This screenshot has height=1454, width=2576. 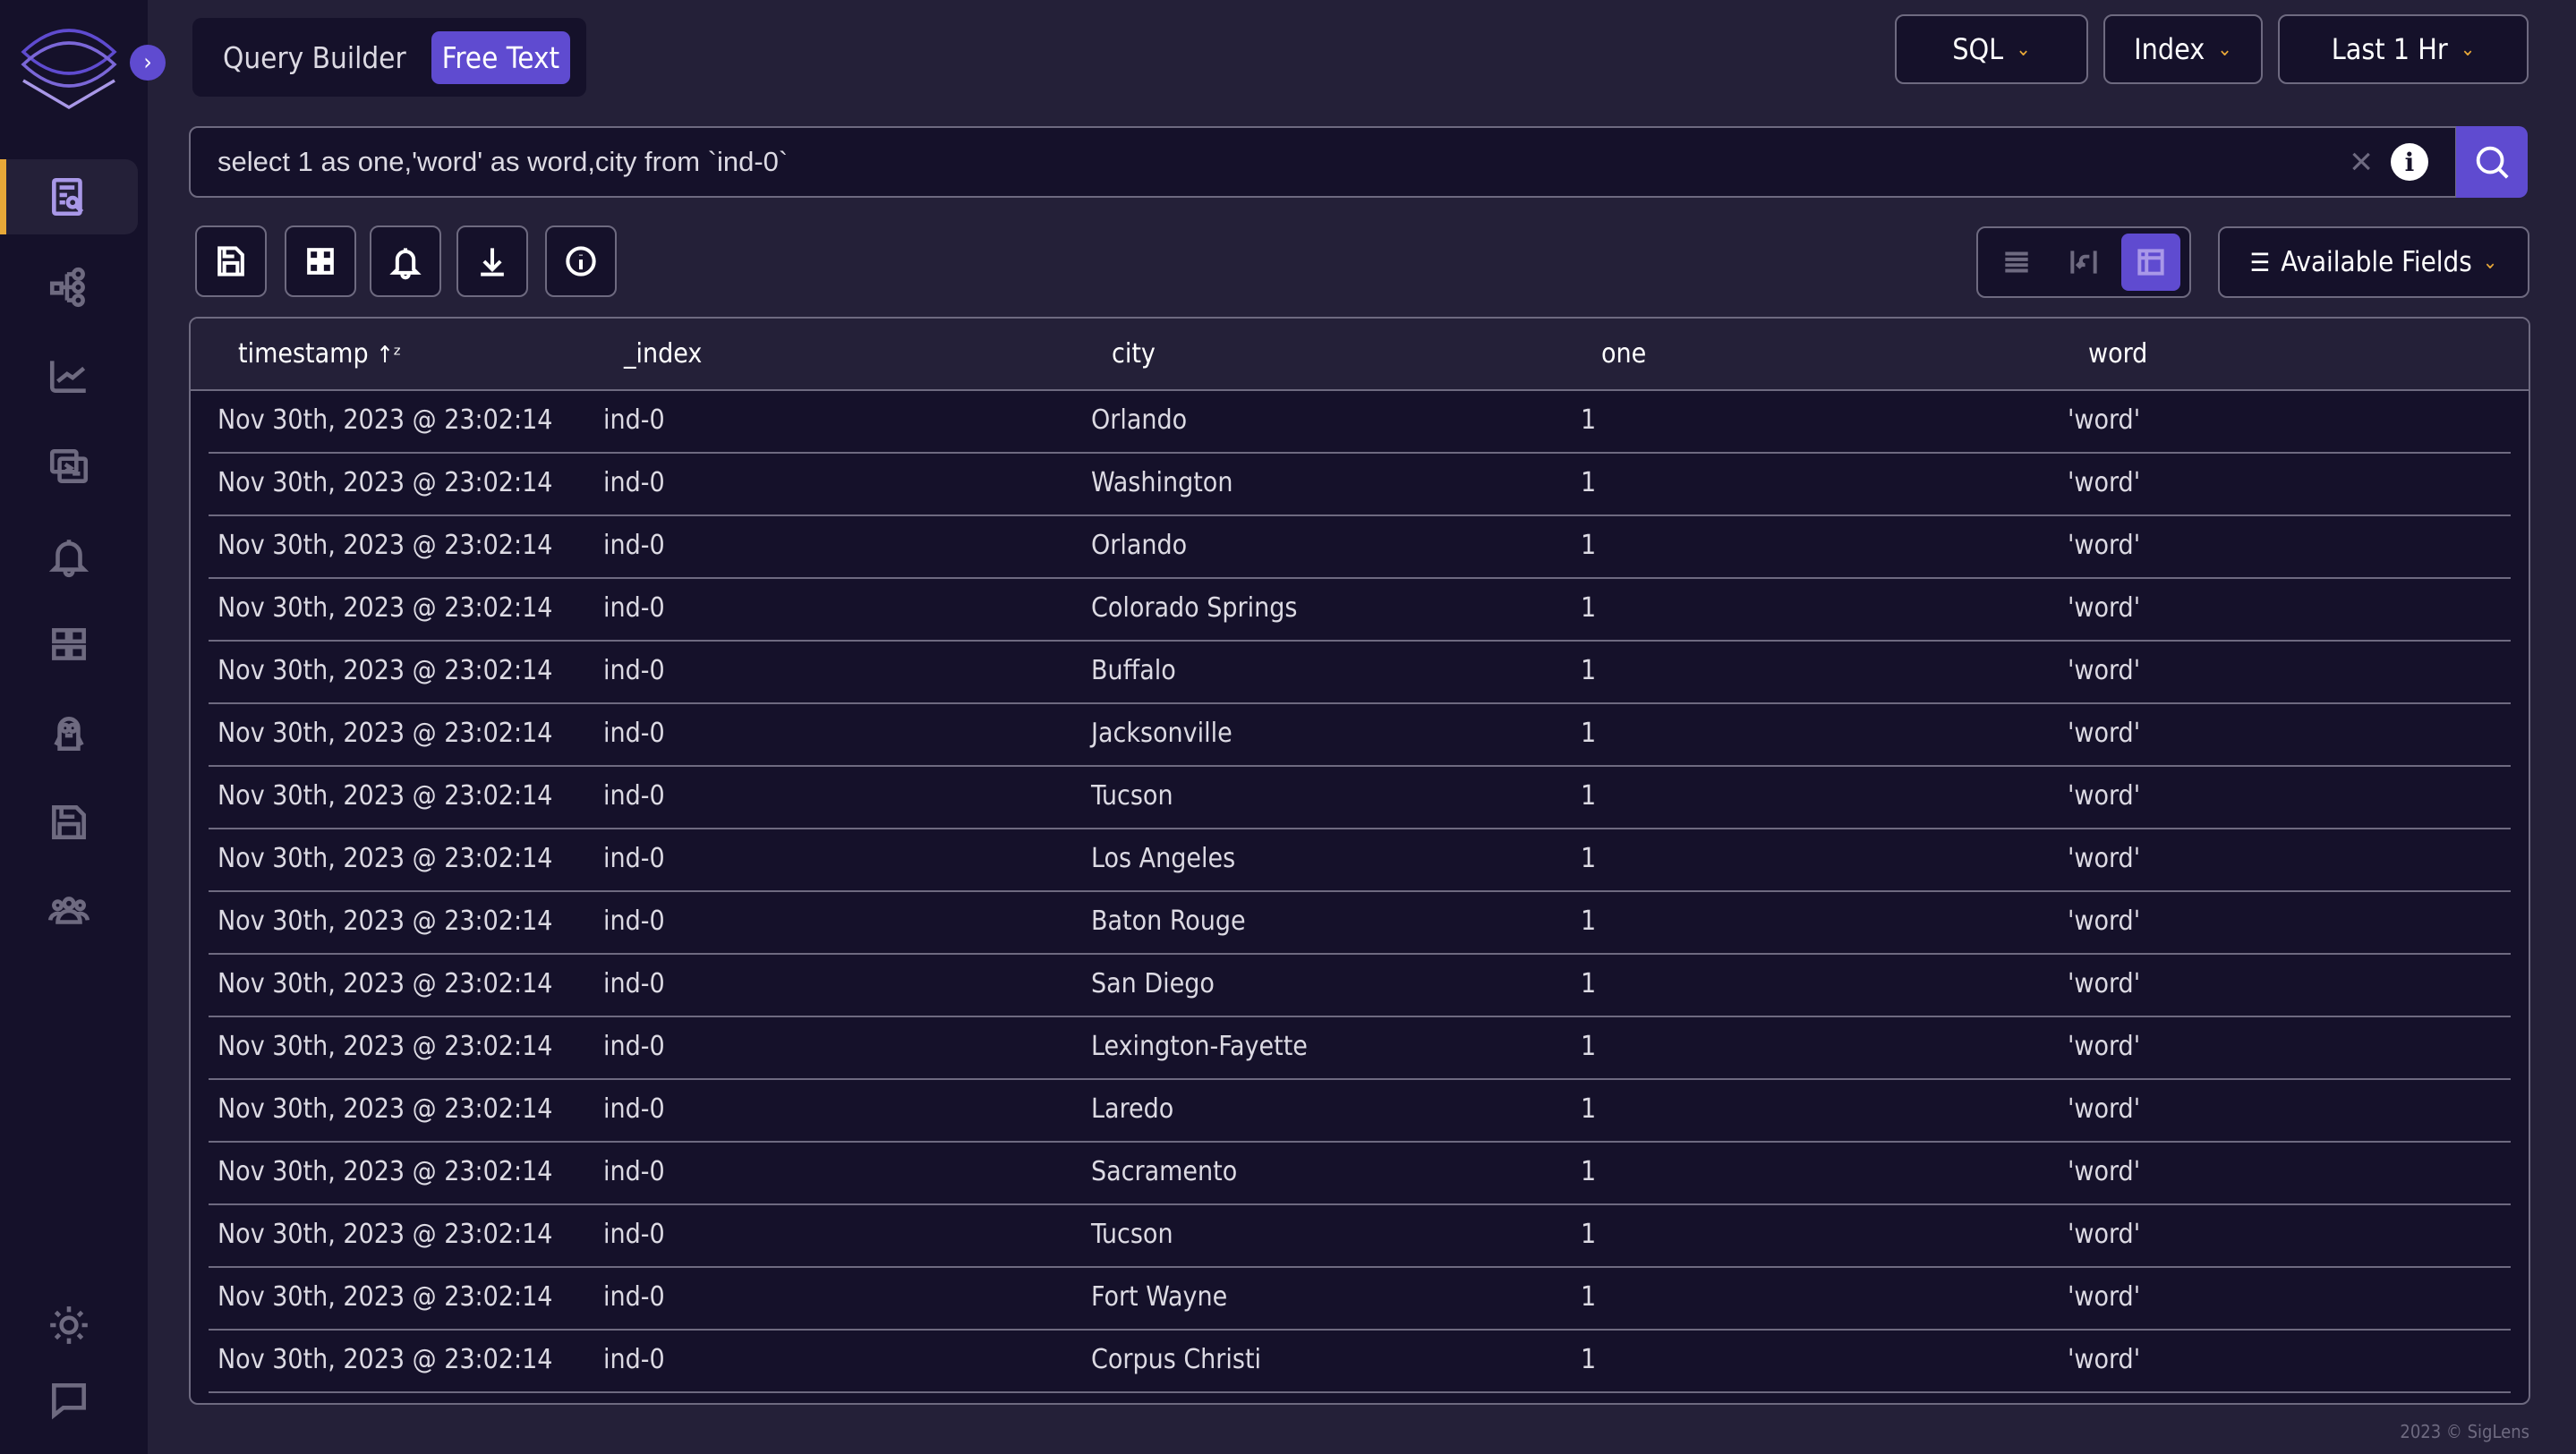 What do you see at coordinates (1134, 354) in the screenshot?
I see `column-header-city: city` at bounding box center [1134, 354].